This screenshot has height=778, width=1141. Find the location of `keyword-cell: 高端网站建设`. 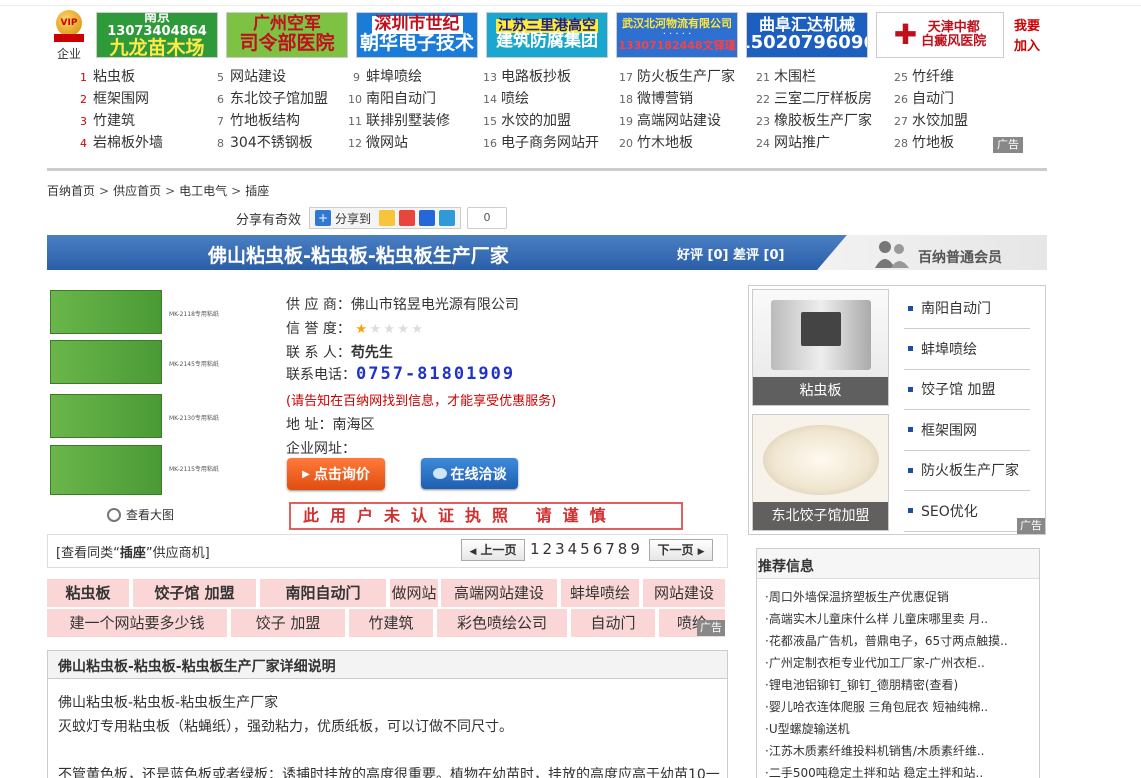

keyword-cell: 高端网站建设 is located at coordinates (499, 593).